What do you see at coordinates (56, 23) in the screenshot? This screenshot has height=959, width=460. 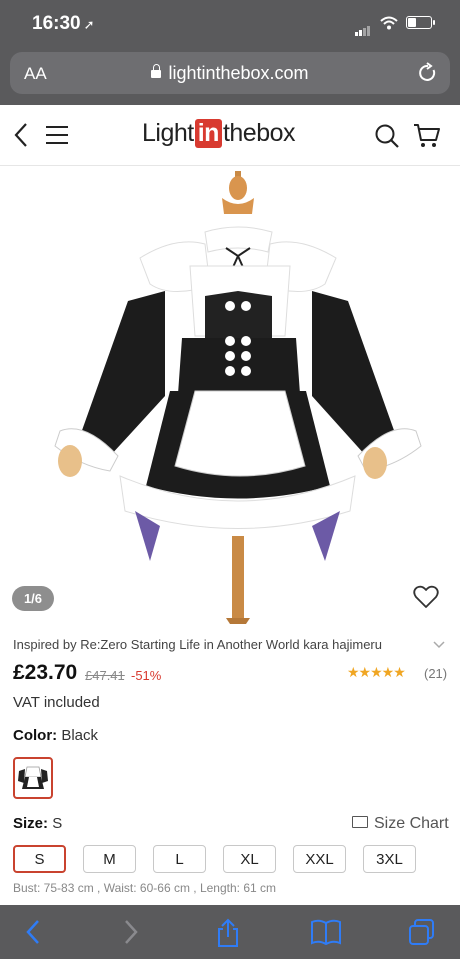 I see `time-text: 16:30` at bounding box center [56, 23].